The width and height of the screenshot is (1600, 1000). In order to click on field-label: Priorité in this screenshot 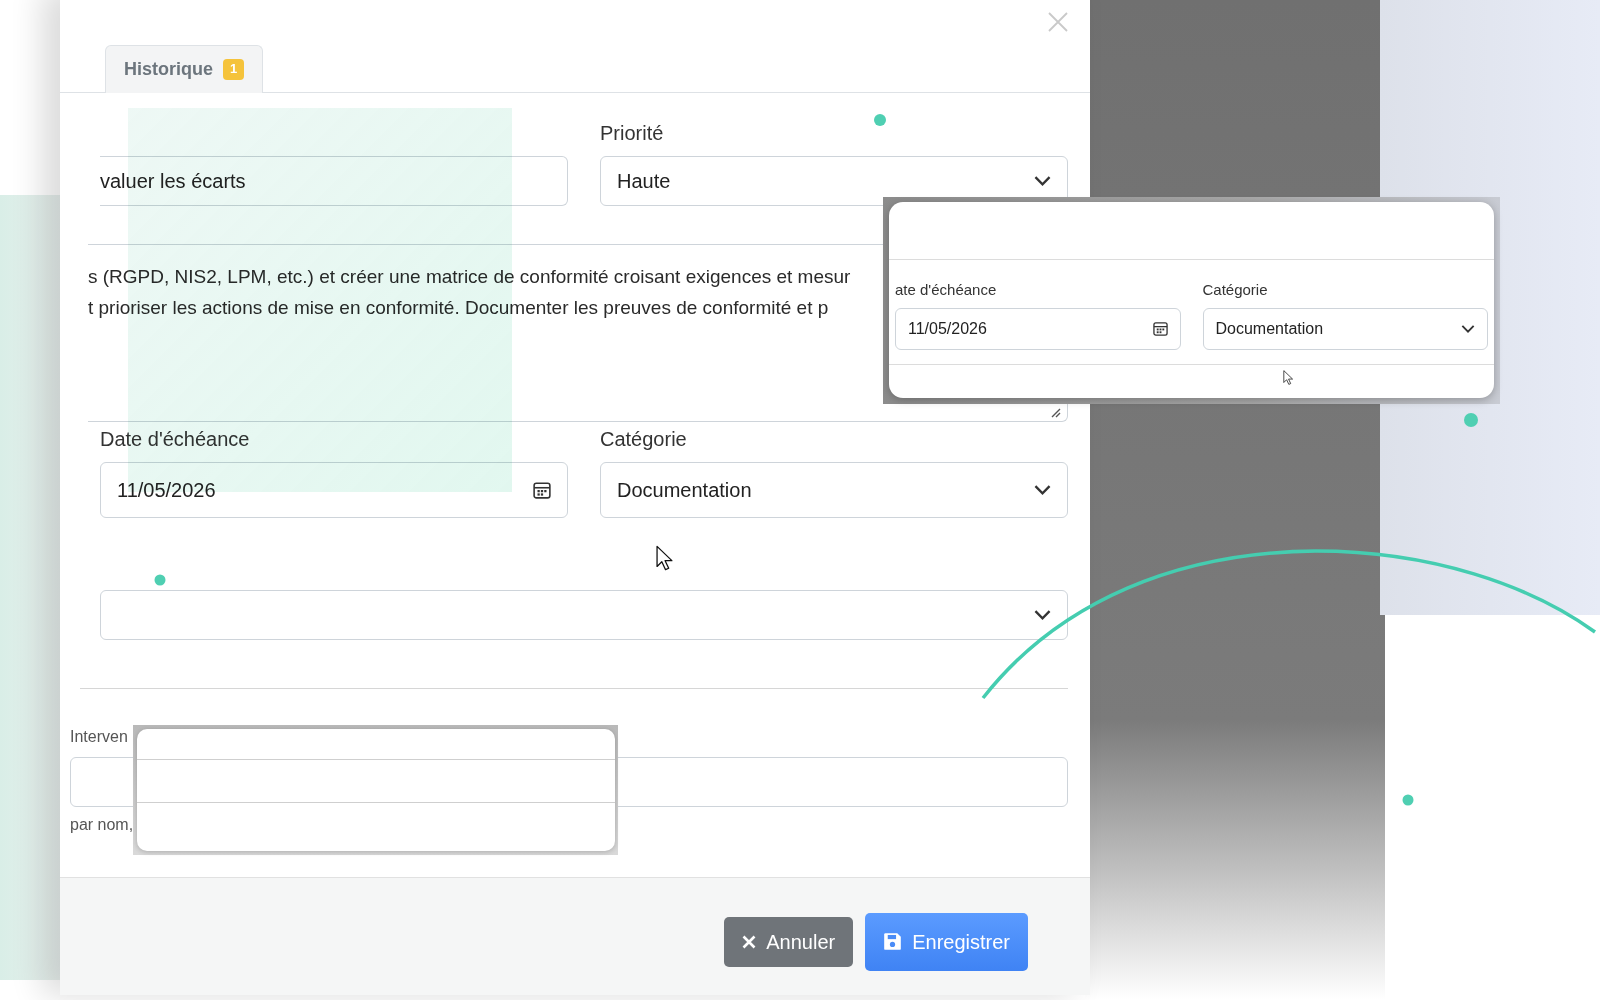, I will do `click(632, 133)`.